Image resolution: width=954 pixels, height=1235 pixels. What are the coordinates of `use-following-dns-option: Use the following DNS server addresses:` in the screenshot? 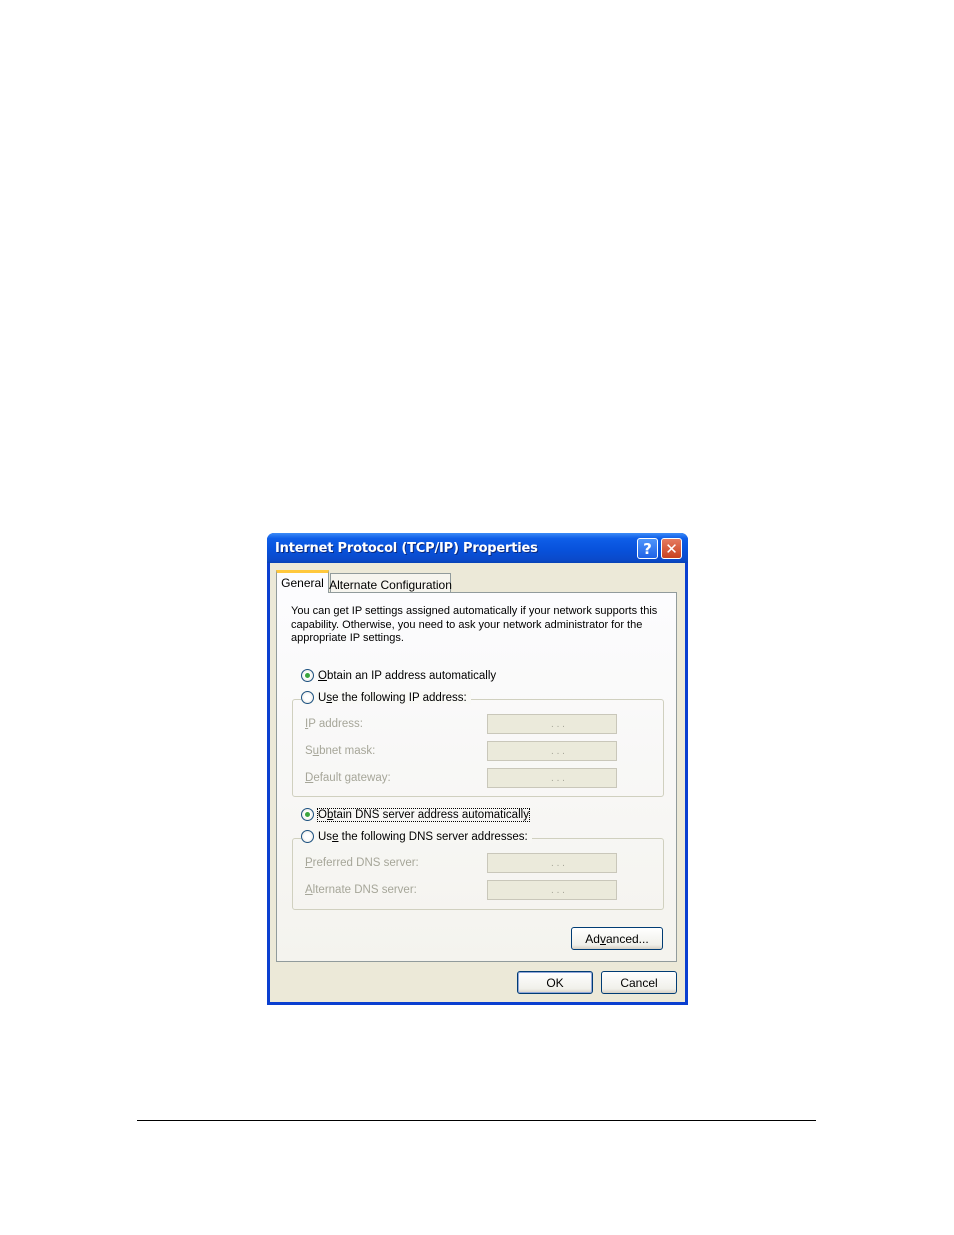 It's located at (416, 836).